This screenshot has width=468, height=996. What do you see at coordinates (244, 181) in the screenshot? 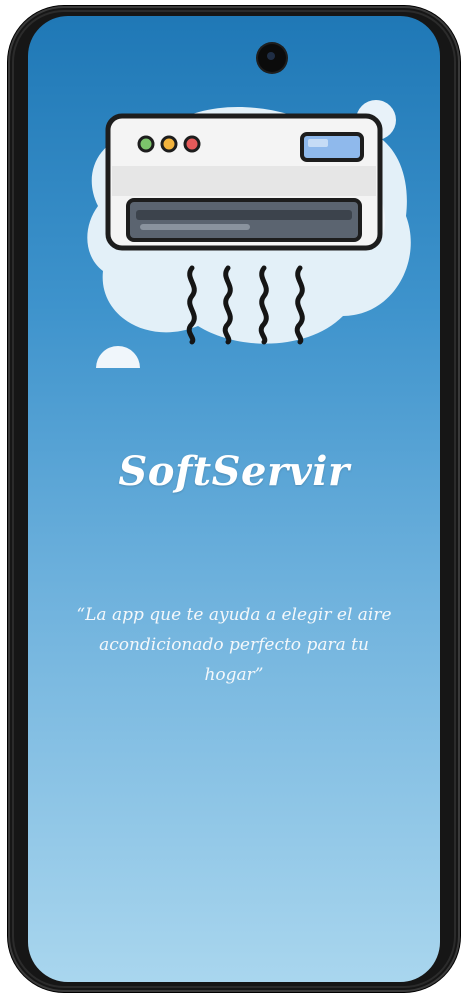
I see `ac-body-shade` at bounding box center [244, 181].